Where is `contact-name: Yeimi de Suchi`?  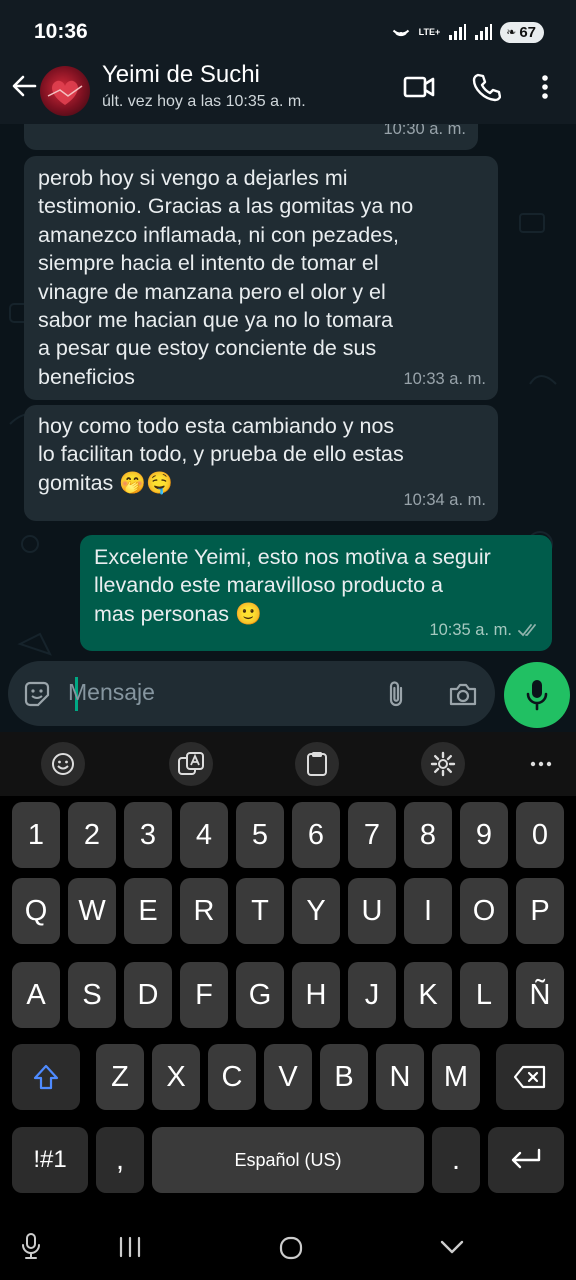 contact-name: Yeimi de Suchi is located at coordinates (181, 75).